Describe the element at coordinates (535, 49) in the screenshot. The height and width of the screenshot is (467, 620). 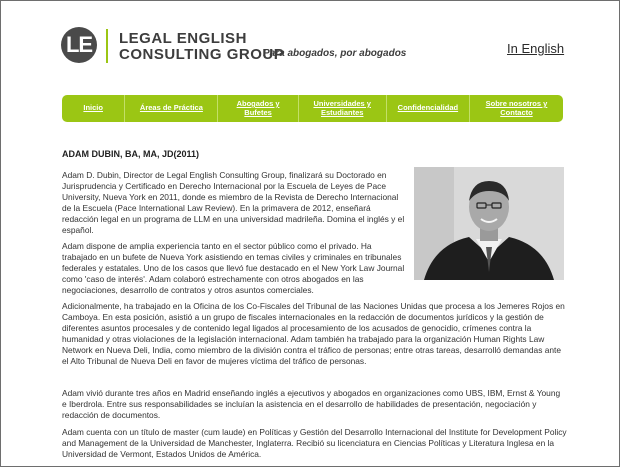
I see `language-link-english: In English` at that location.